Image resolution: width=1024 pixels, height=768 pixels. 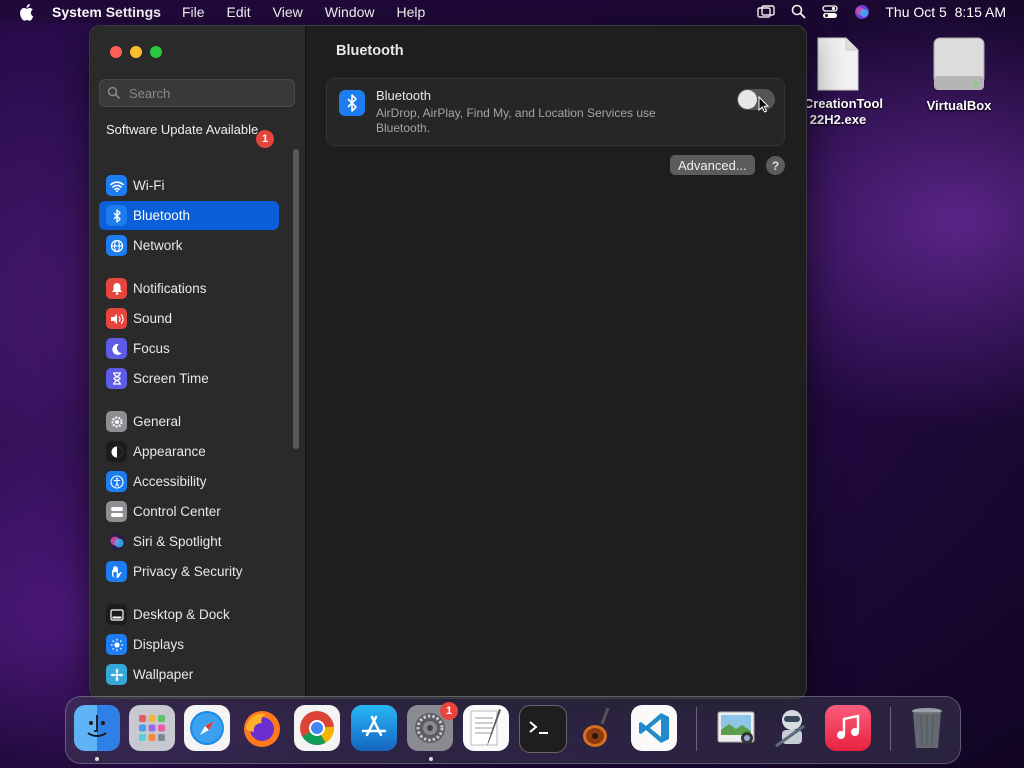 What do you see at coordinates (114, 93) in the screenshot?
I see `search-icon` at bounding box center [114, 93].